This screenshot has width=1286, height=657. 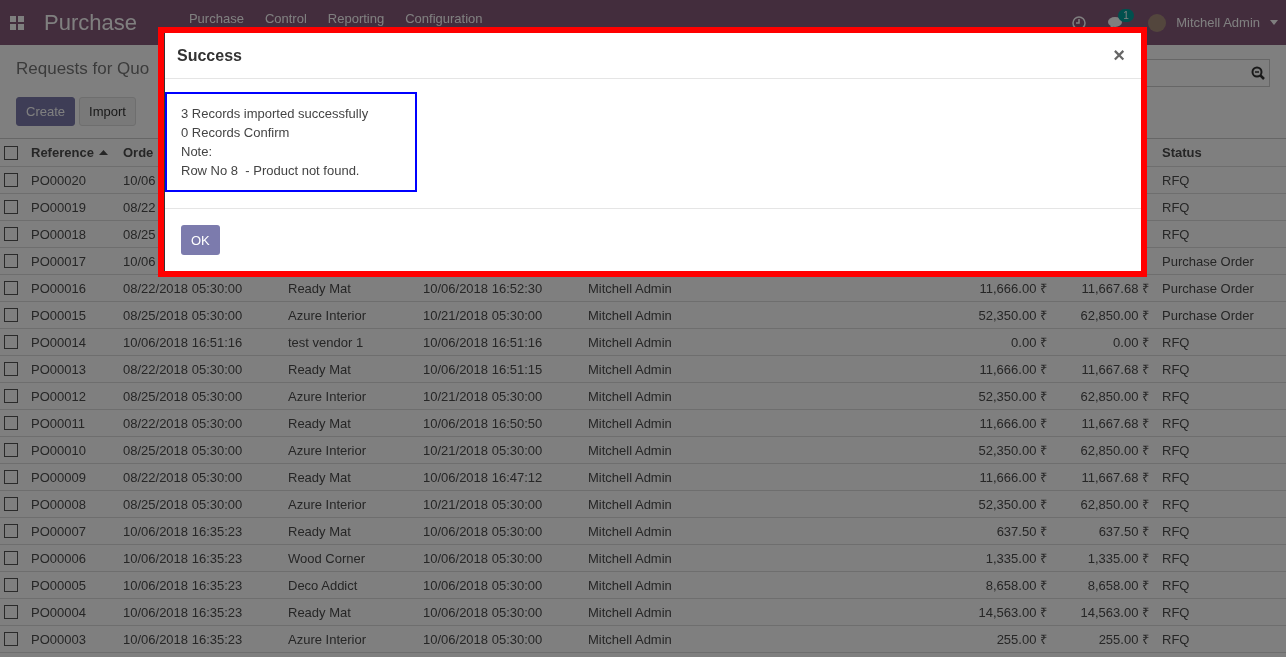 What do you see at coordinates (216, 19) in the screenshot?
I see `menu-item: Purchase` at bounding box center [216, 19].